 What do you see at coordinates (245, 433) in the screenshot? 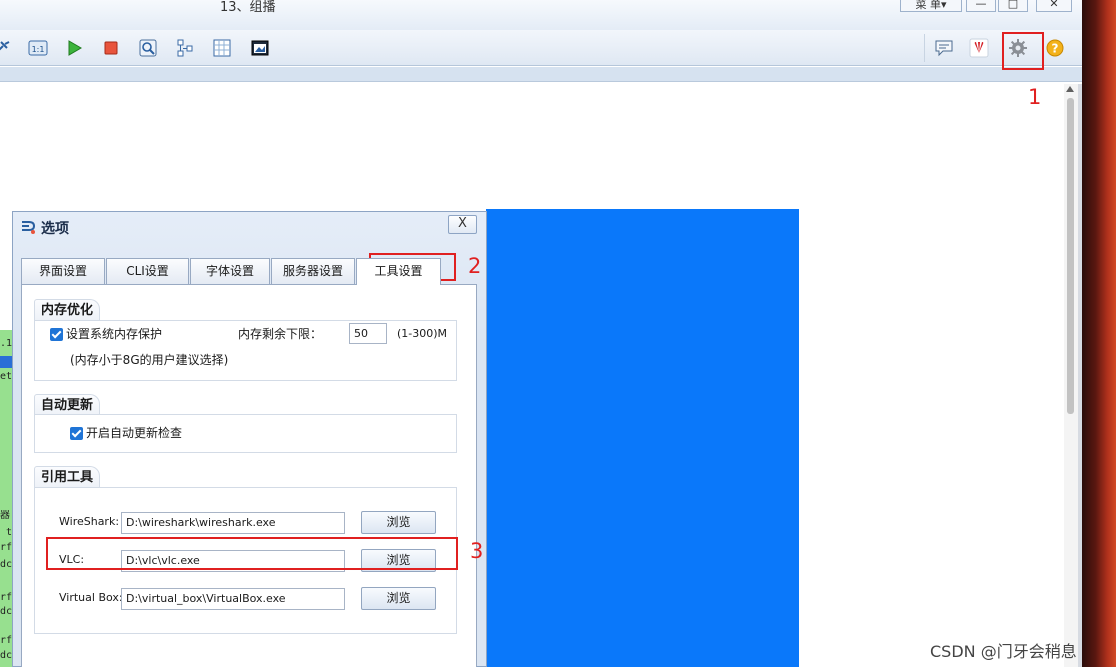
I see `update-group: 开启自动更新检查` at bounding box center [245, 433].